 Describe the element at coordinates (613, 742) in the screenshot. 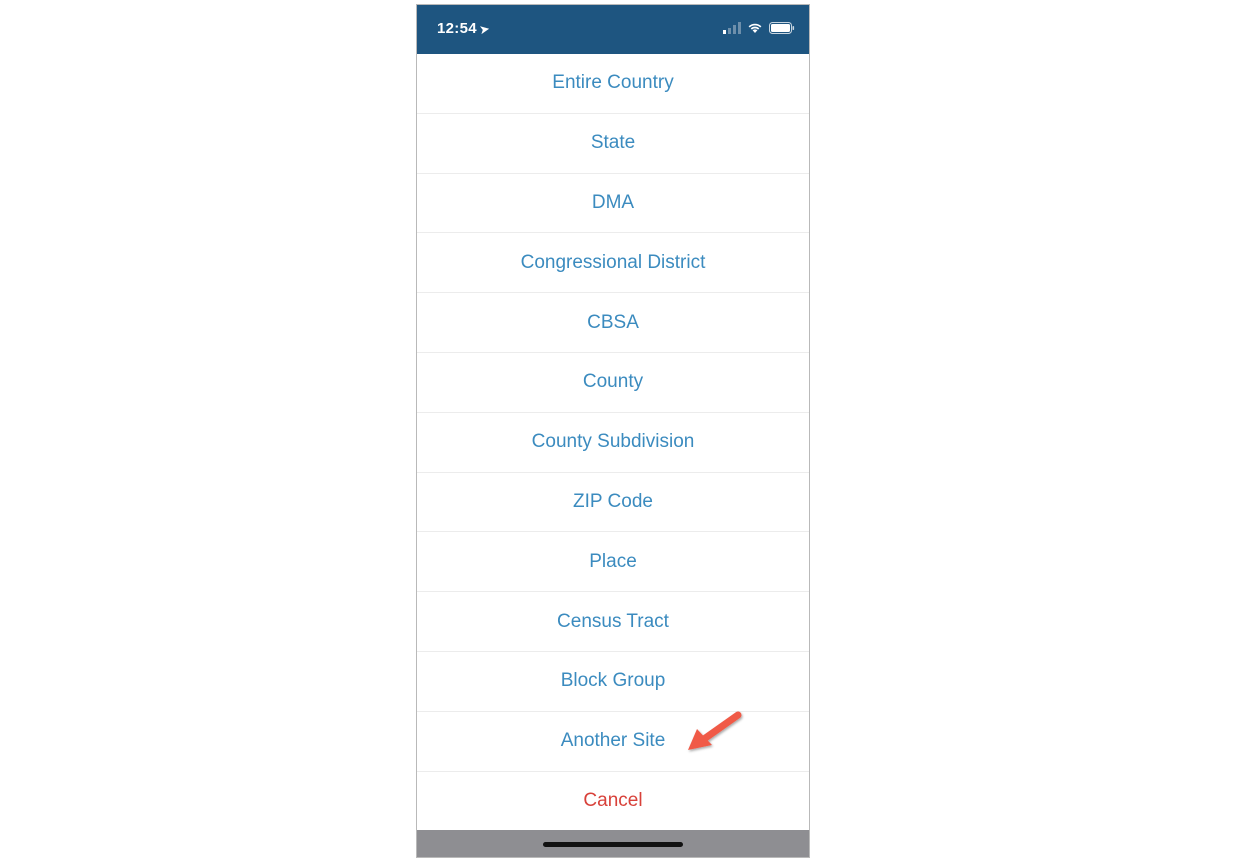

I see `menu-item-another-site: Another Site` at that location.